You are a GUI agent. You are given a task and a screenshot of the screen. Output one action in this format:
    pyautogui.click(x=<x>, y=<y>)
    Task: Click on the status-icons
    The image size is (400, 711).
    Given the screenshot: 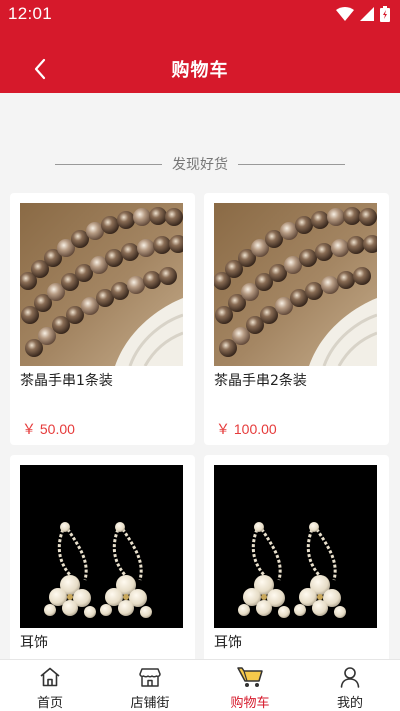 What is the action you would take?
    pyautogui.click(x=363, y=14)
    